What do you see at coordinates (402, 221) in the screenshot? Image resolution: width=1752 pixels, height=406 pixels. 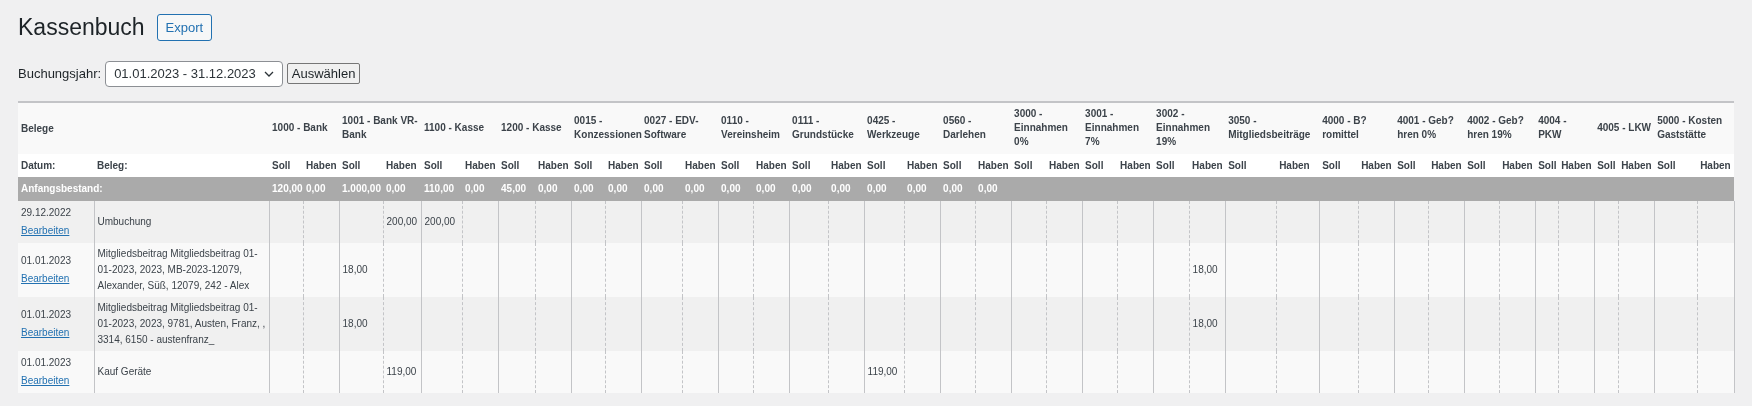 I see `table-cell: 200,00` at bounding box center [402, 221].